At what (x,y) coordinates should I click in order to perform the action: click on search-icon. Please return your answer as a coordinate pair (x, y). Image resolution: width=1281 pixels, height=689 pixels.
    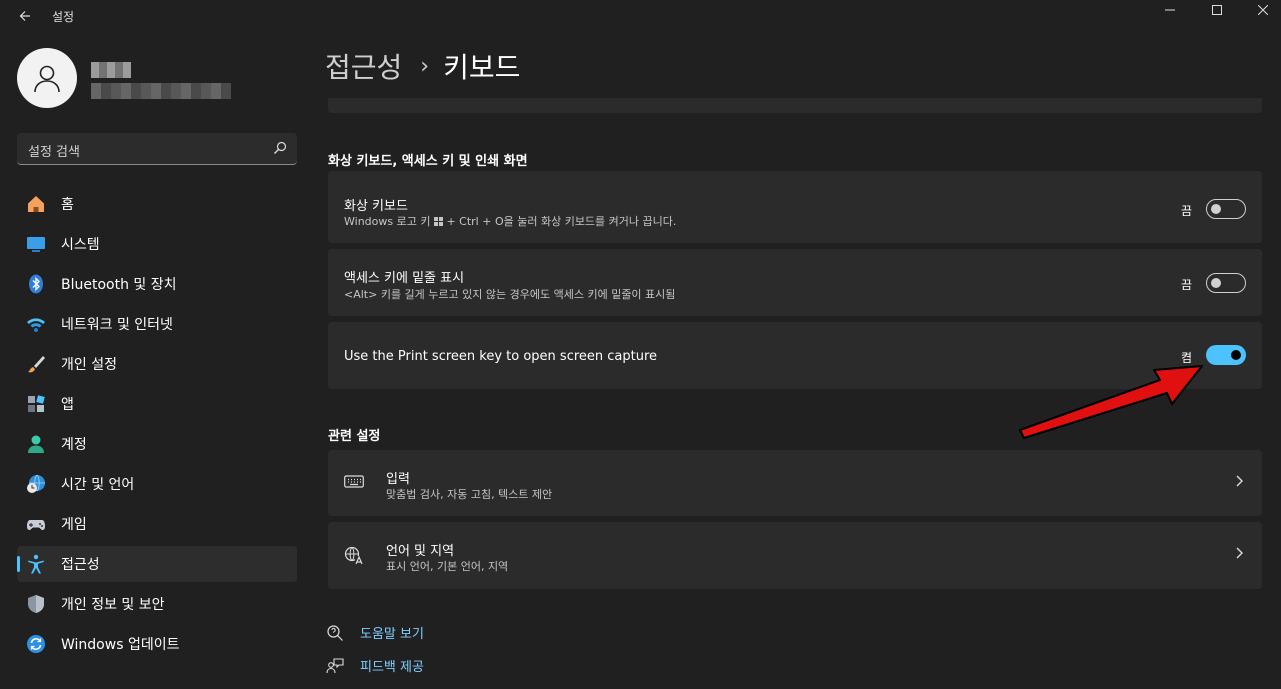
    Looking at the image, I should click on (280, 147).